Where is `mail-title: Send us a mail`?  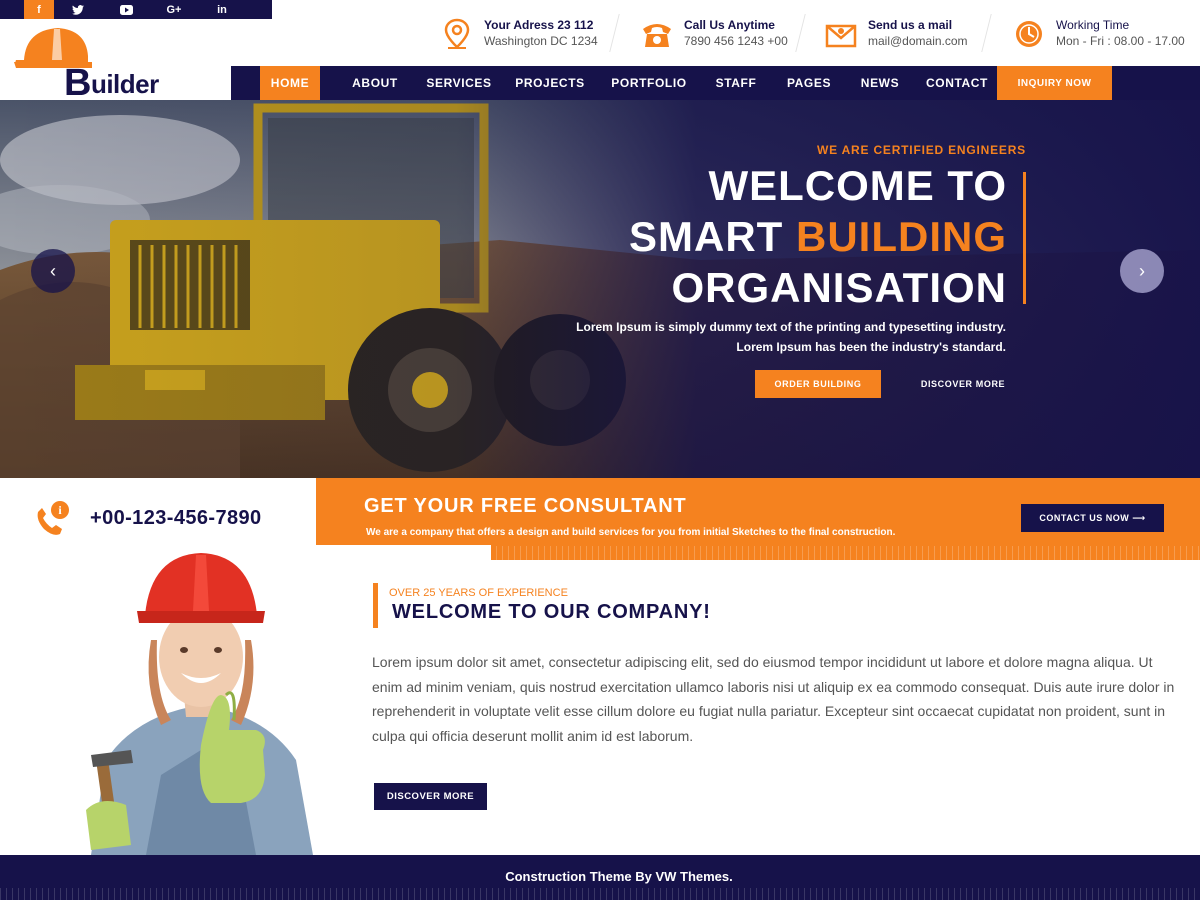 mail-title: Send us a mail is located at coordinates (910, 25).